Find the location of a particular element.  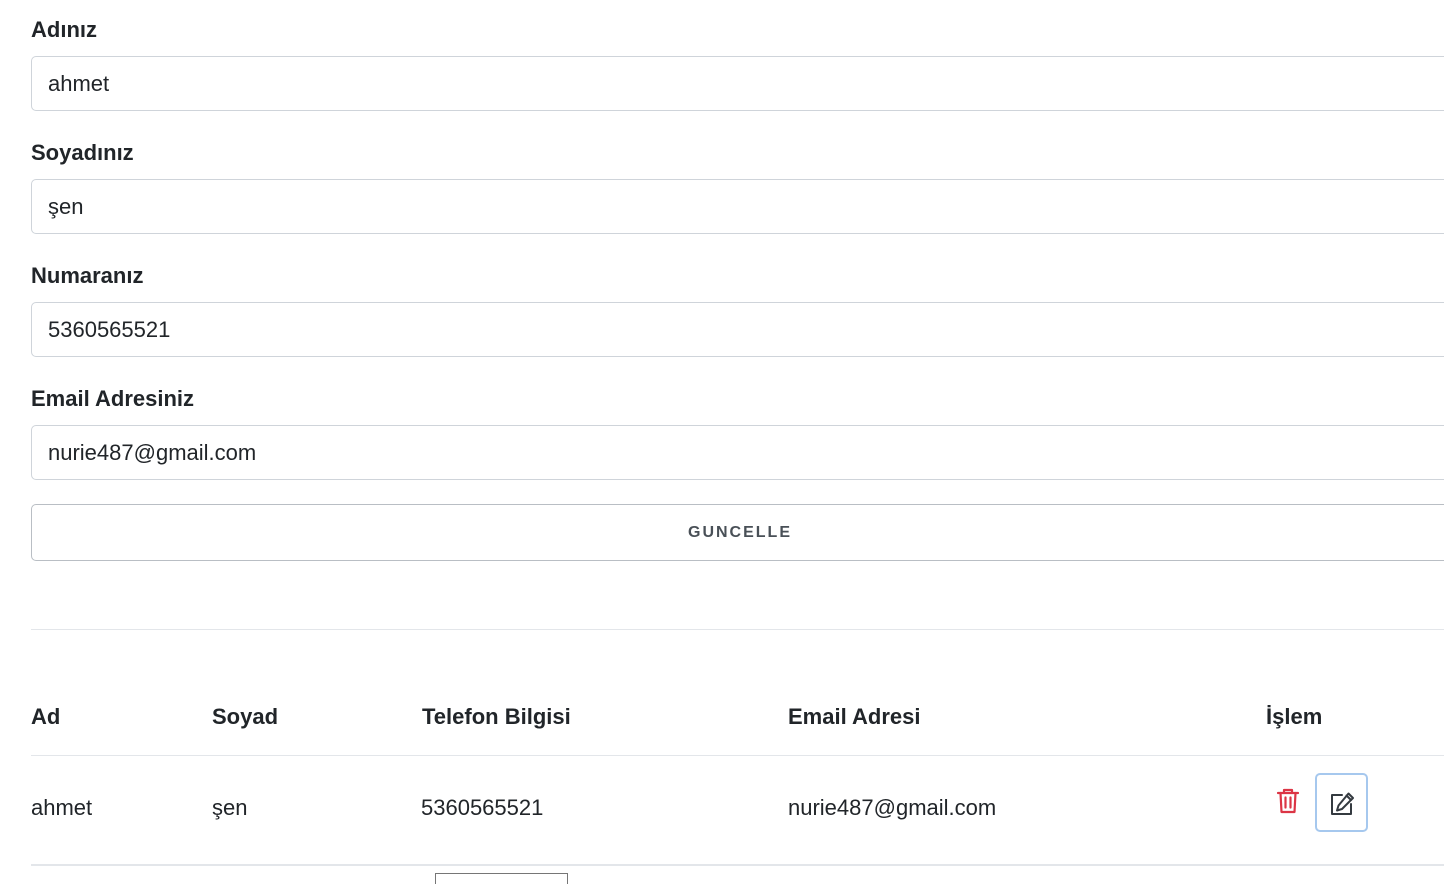

first-name-input is located at coordinates (737, 83).